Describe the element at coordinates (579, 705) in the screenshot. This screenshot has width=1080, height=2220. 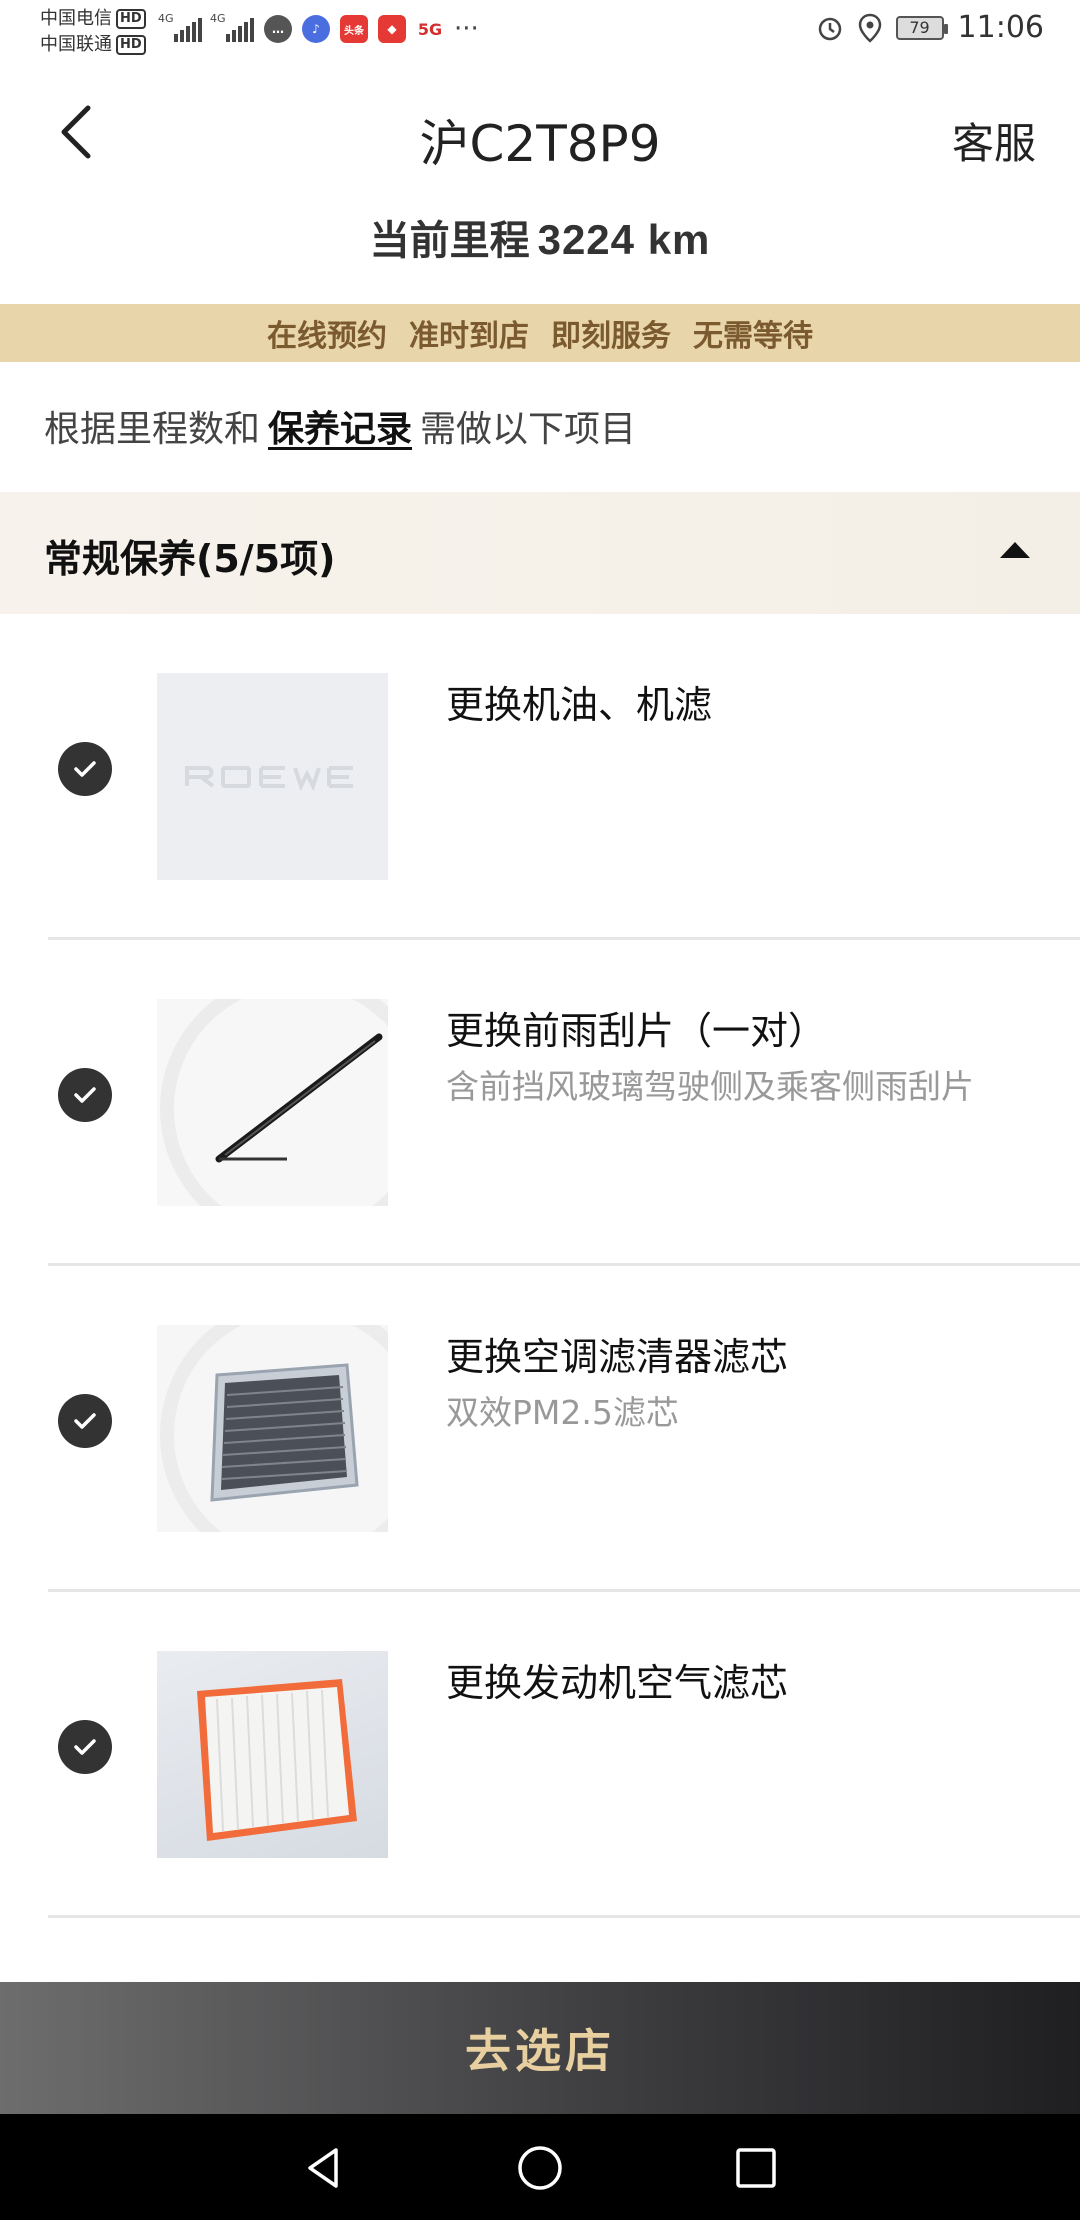
I see `item-name: 更换机油、机滤` at that location.